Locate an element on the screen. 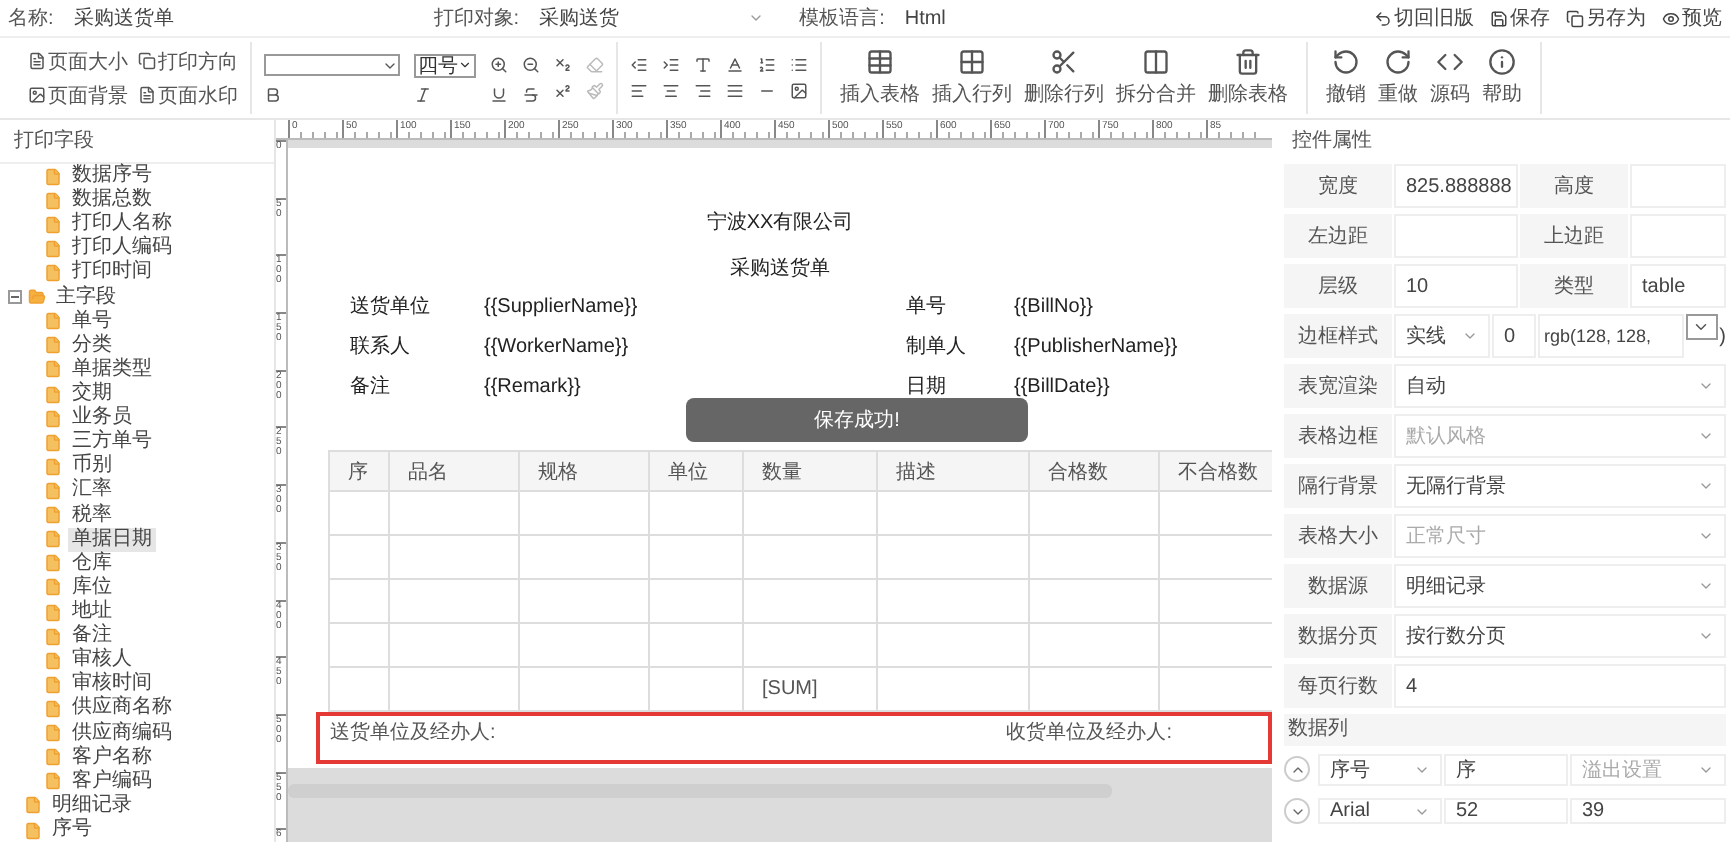  table-tool-button: 删除表格 is located at coordinates (1248, 78).